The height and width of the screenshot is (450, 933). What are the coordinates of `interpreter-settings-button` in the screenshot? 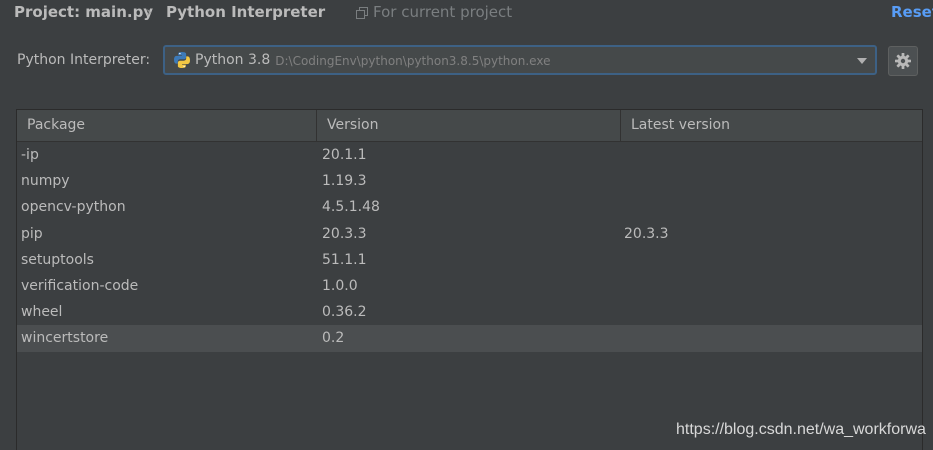 It's located at (903, 61).